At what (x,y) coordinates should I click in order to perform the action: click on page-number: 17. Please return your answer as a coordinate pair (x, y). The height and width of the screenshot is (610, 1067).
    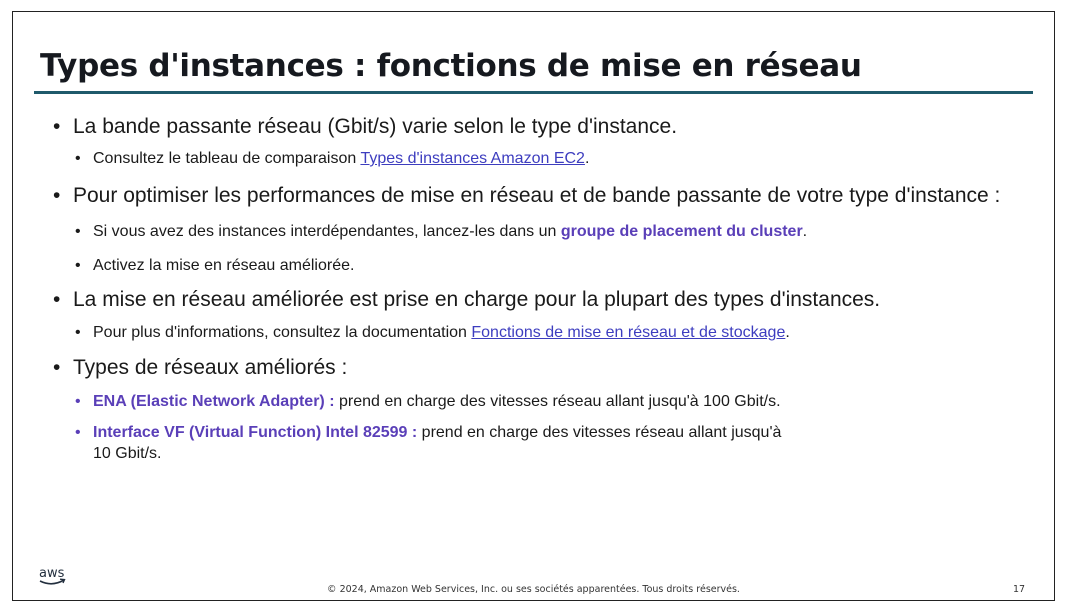
    Looking at the image, I should click on (1019, 589).